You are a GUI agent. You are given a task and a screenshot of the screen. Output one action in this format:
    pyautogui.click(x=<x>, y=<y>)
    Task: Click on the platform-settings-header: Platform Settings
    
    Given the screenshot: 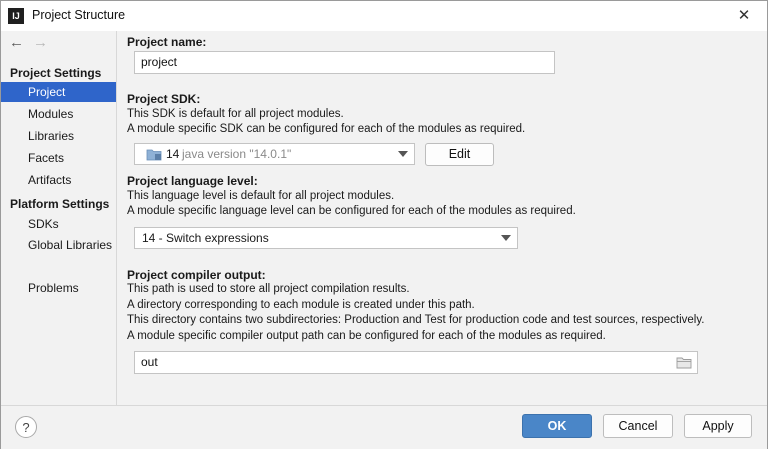 What is the action you would take?
    pyautogui.click(x=60, y=204)
    